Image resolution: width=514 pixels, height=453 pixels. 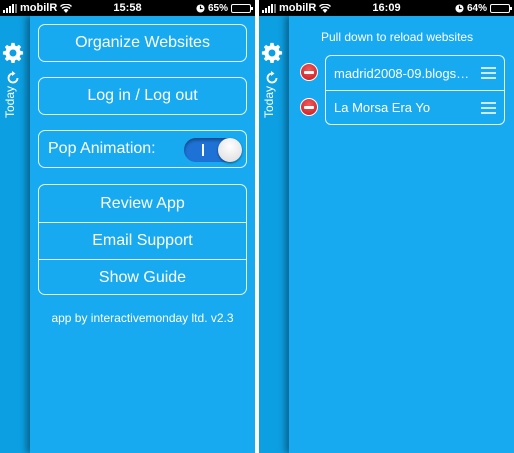 I want to click on show-guide-button: Show Guide, so click(x=142, y=276).